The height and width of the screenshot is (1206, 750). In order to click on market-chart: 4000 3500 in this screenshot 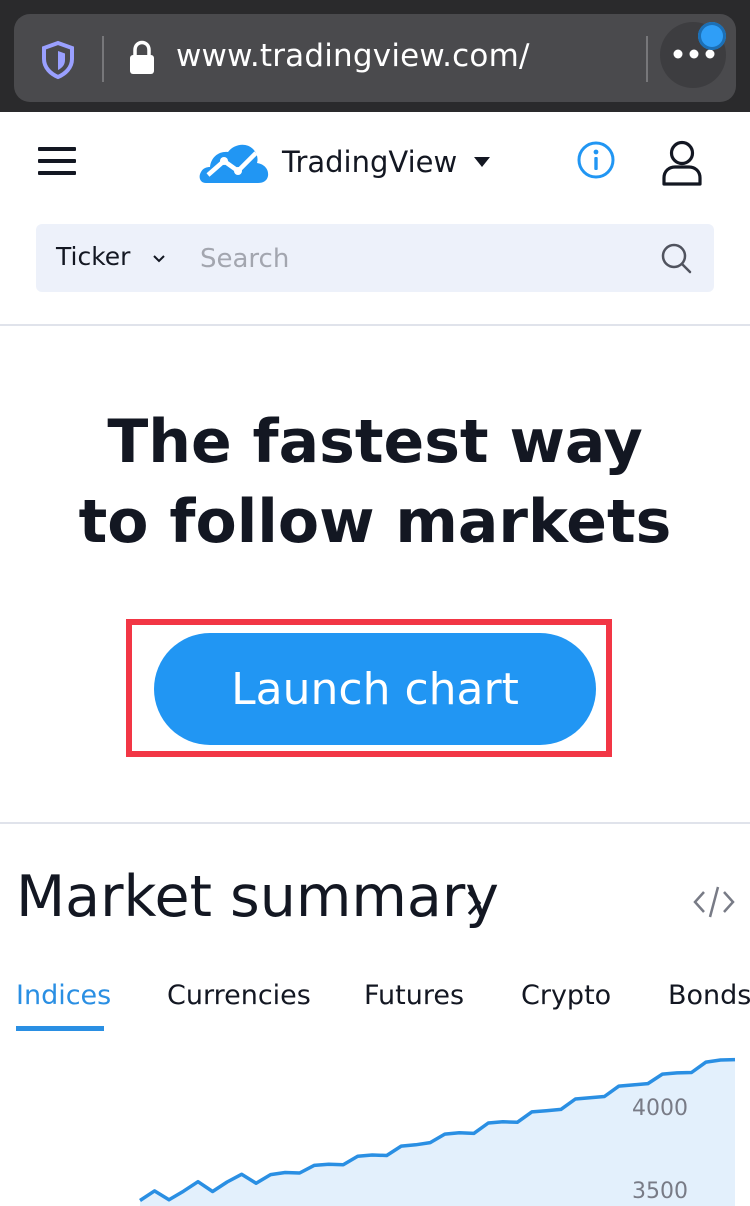, I will do `click(375, 1123)`.